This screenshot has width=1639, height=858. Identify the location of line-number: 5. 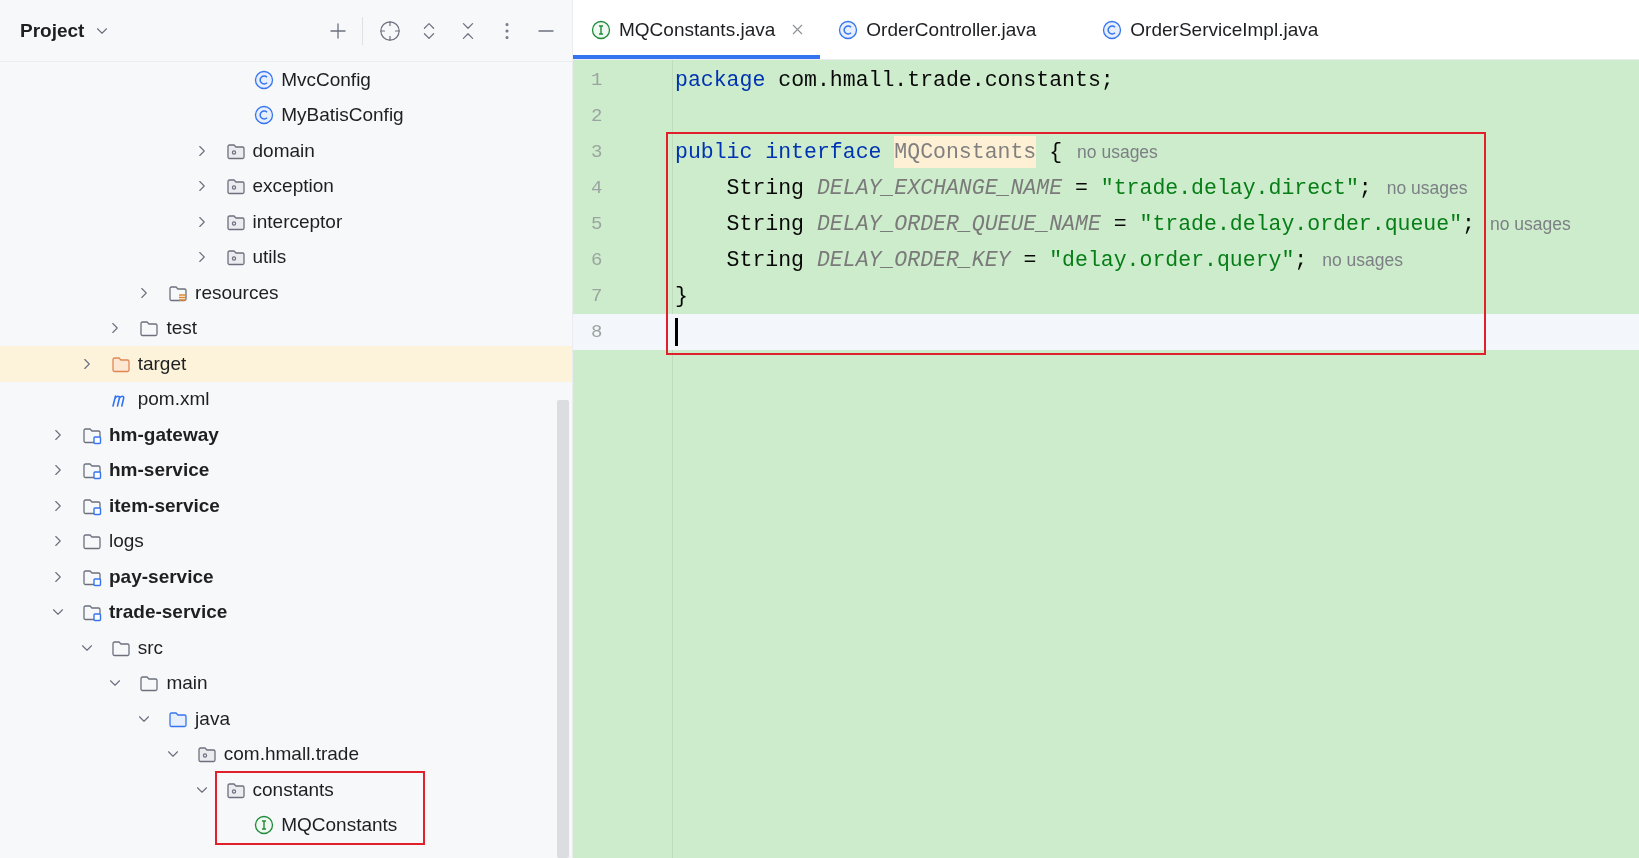
(597, 224).